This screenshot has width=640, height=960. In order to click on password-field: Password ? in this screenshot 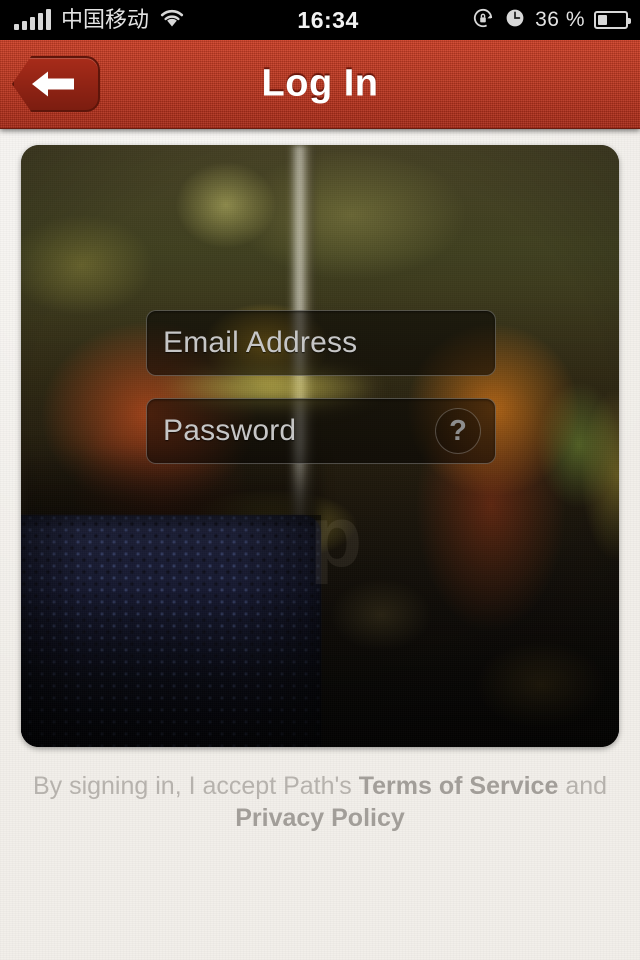, I will do `click(321, 431)`.